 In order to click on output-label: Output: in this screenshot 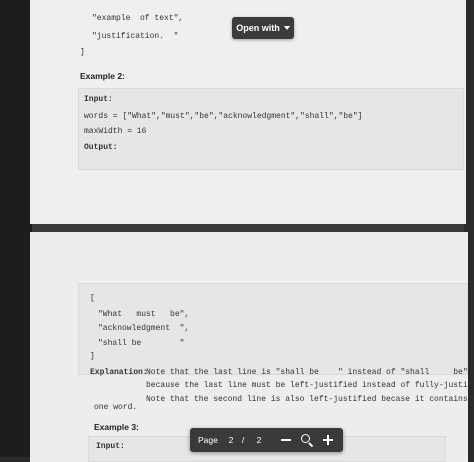, I will do `click(101, 147)`.